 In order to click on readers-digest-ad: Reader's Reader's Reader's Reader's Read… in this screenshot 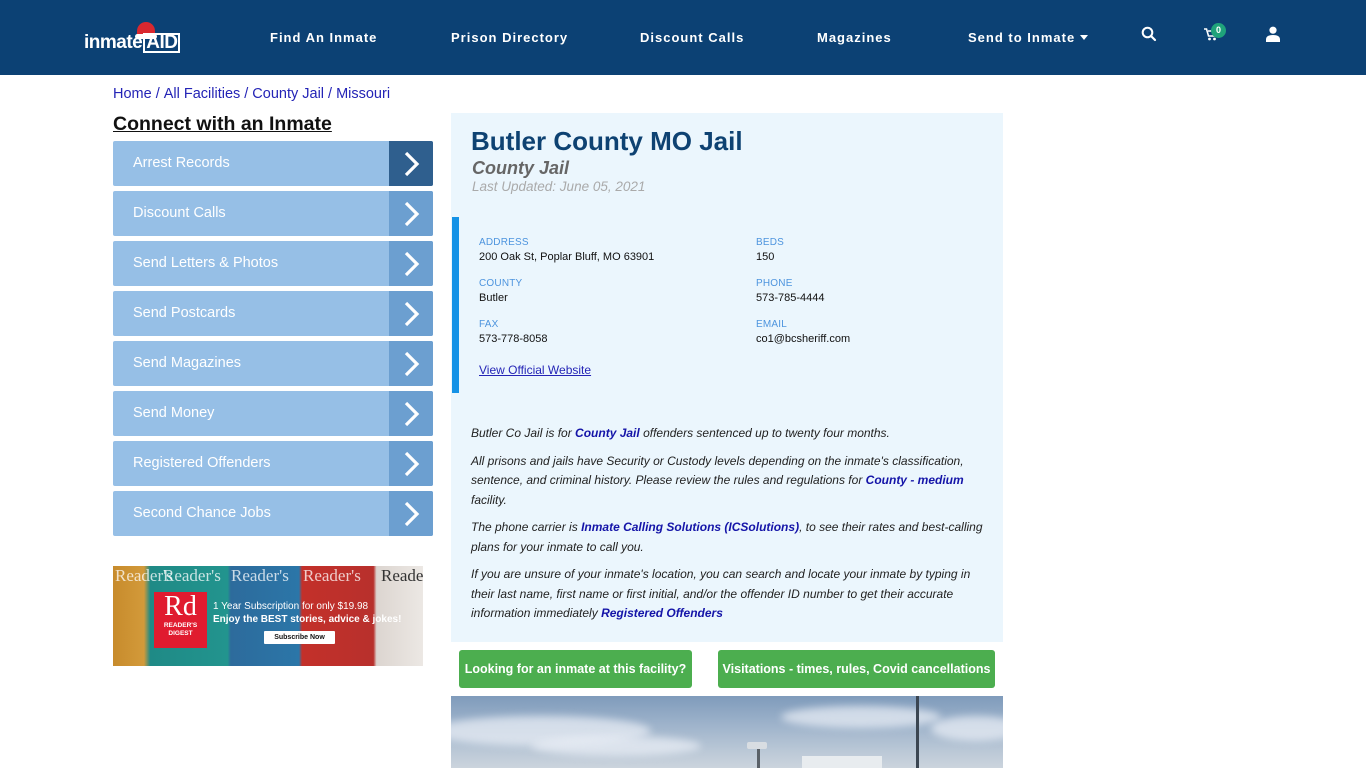, I will do `click(268, 616)`.